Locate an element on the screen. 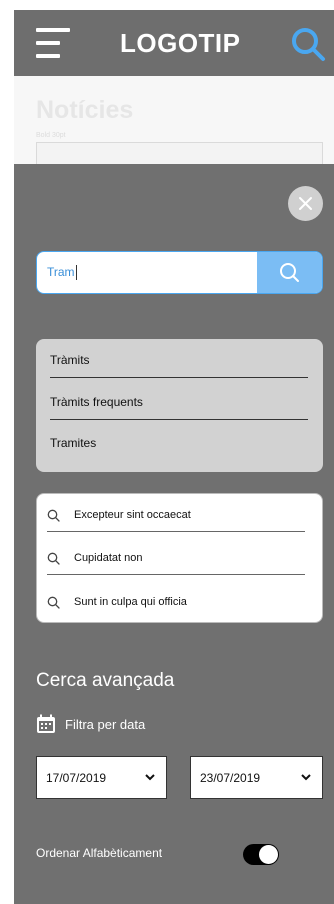  suggestion-item: Tràmits frequents is located at coordinates (179, 407).